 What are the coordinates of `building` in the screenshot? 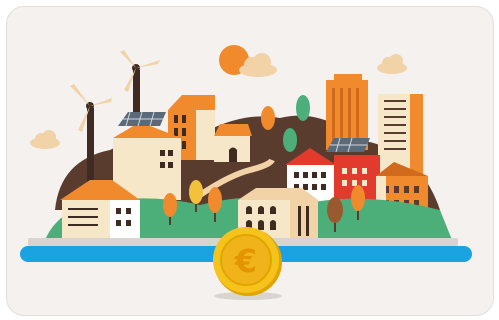 It's located at (233, 143).